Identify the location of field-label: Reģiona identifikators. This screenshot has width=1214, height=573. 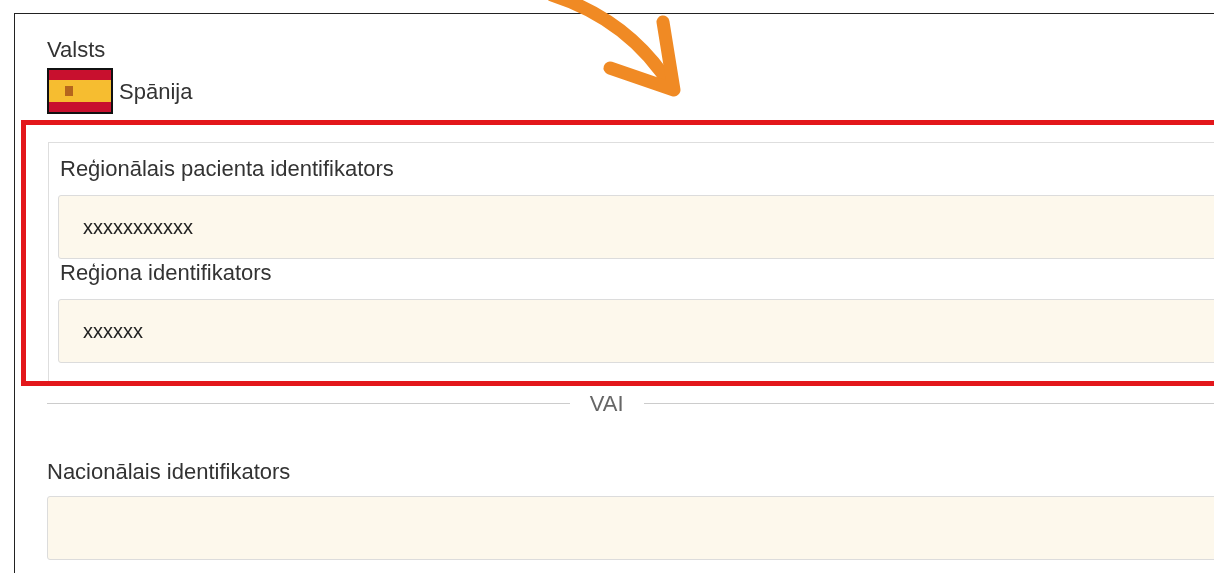
(165, 273).